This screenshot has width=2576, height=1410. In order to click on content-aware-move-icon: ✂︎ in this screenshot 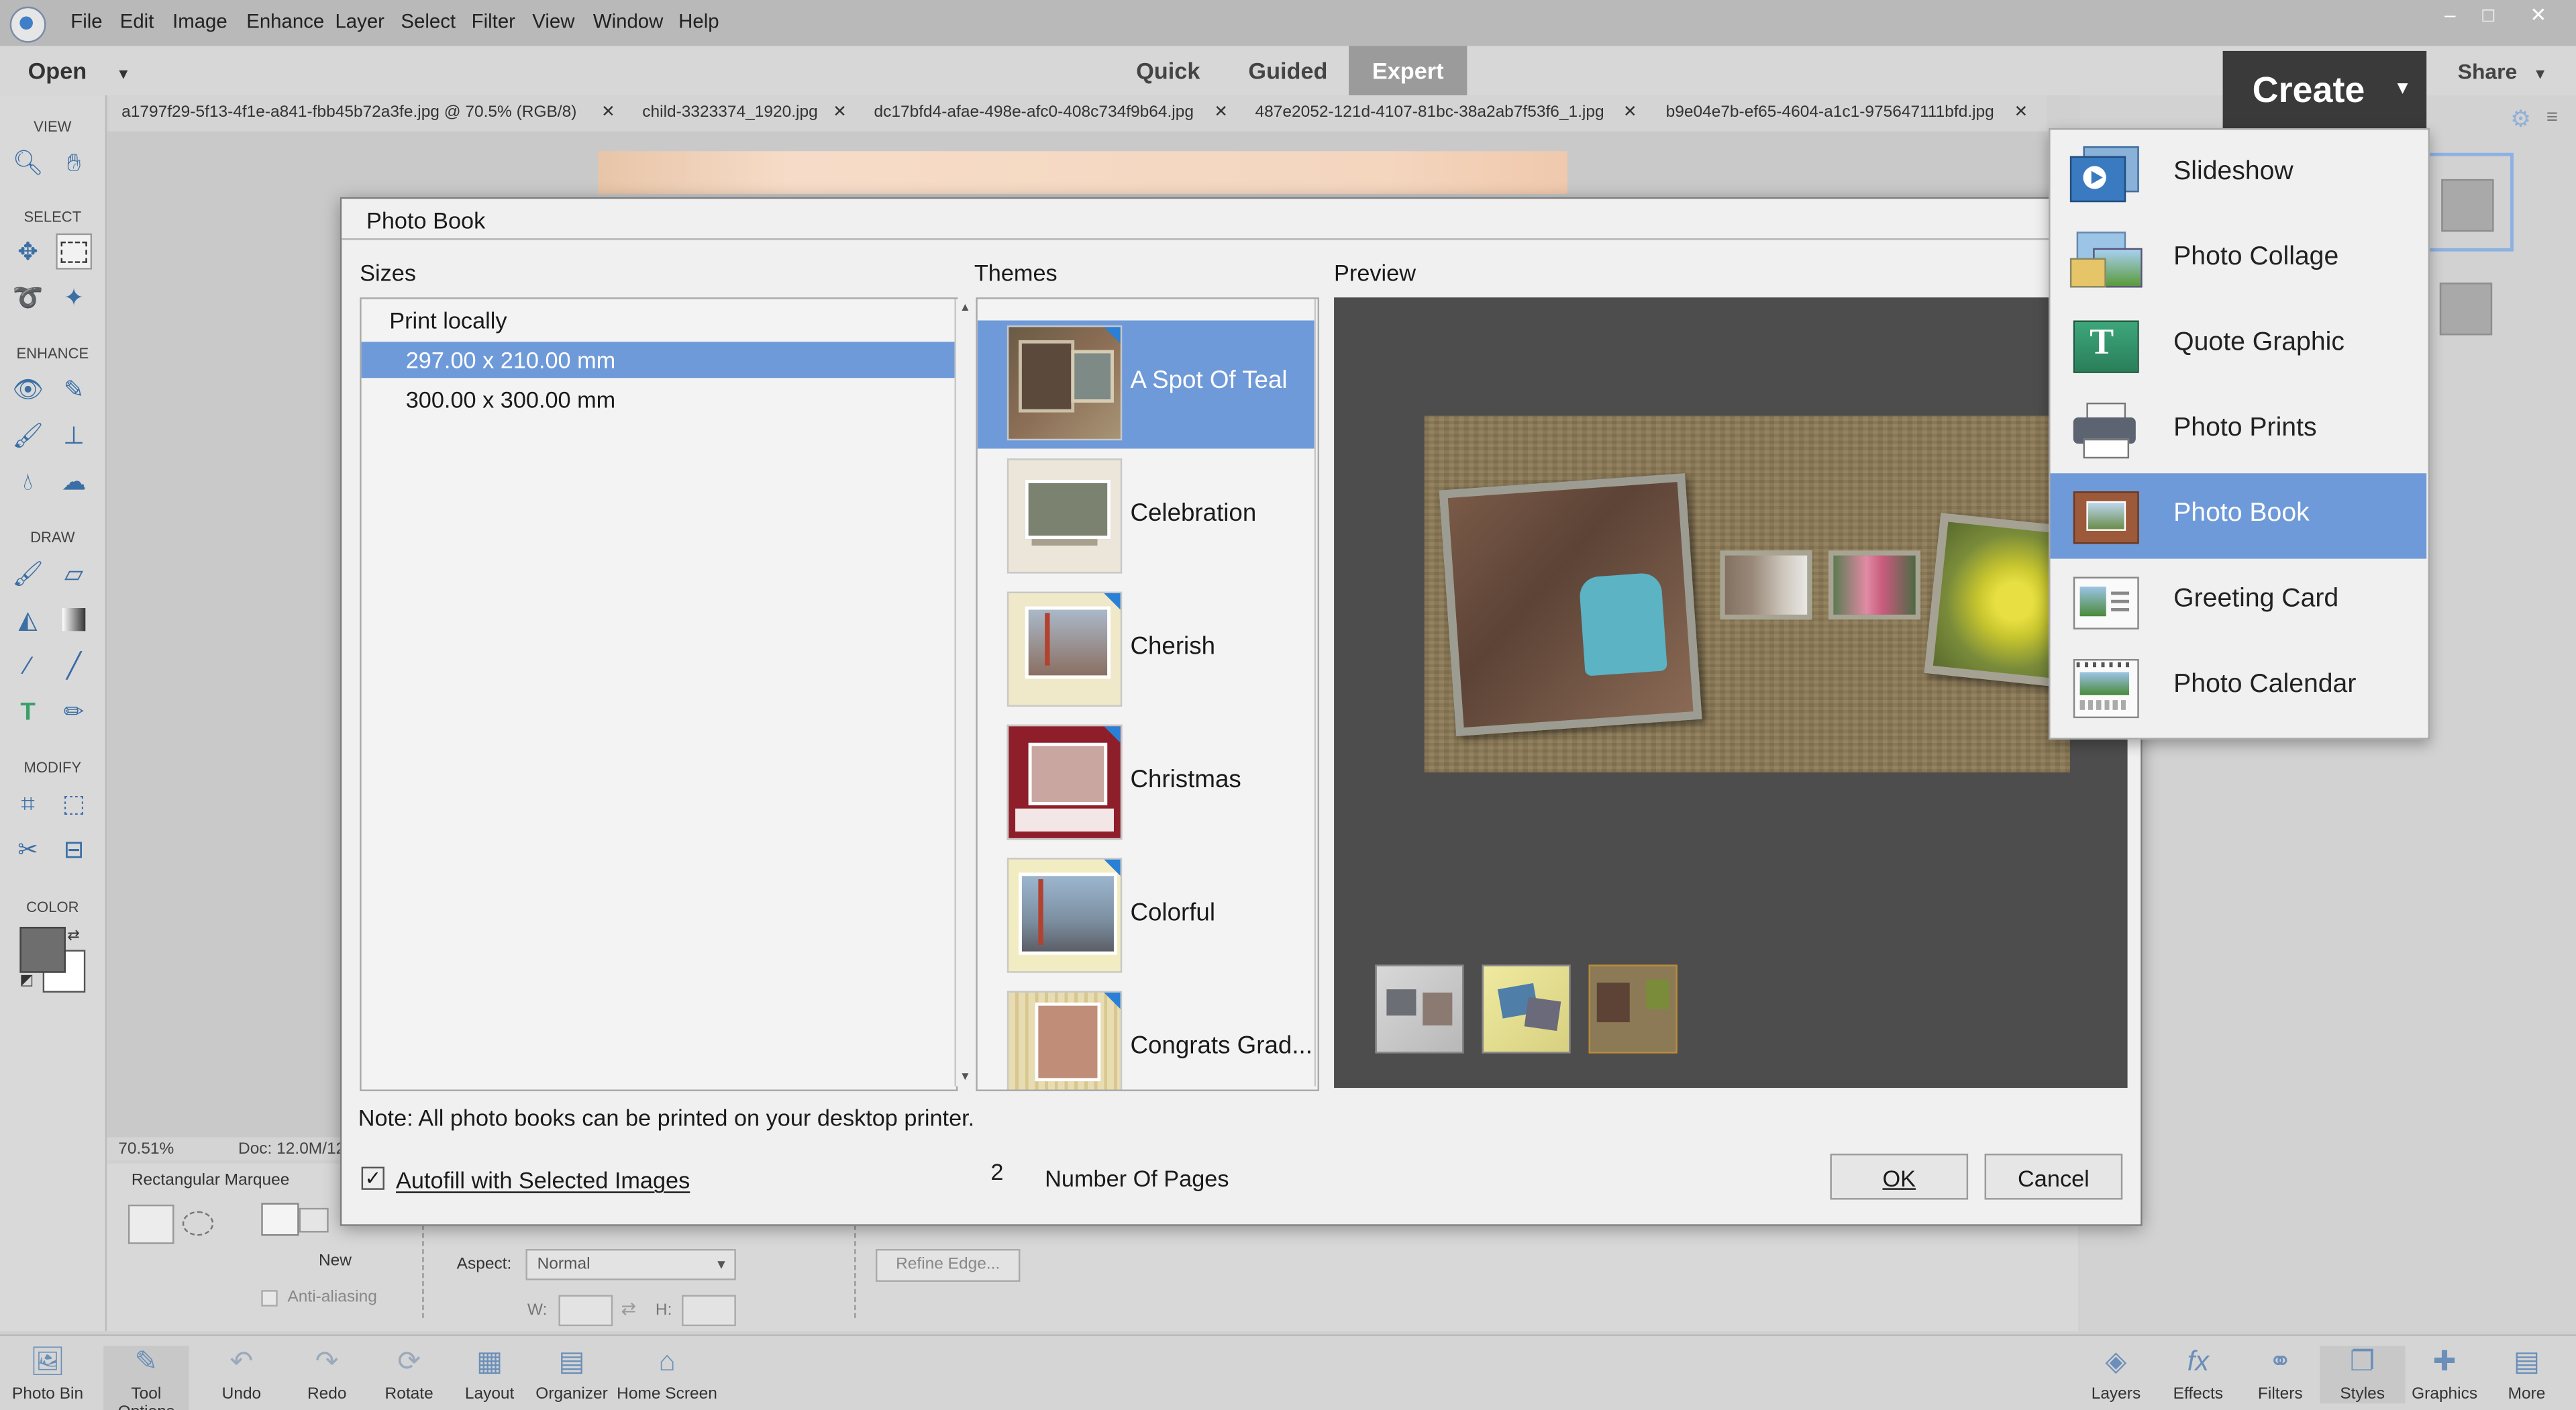, I will do `click(28, 850)`.